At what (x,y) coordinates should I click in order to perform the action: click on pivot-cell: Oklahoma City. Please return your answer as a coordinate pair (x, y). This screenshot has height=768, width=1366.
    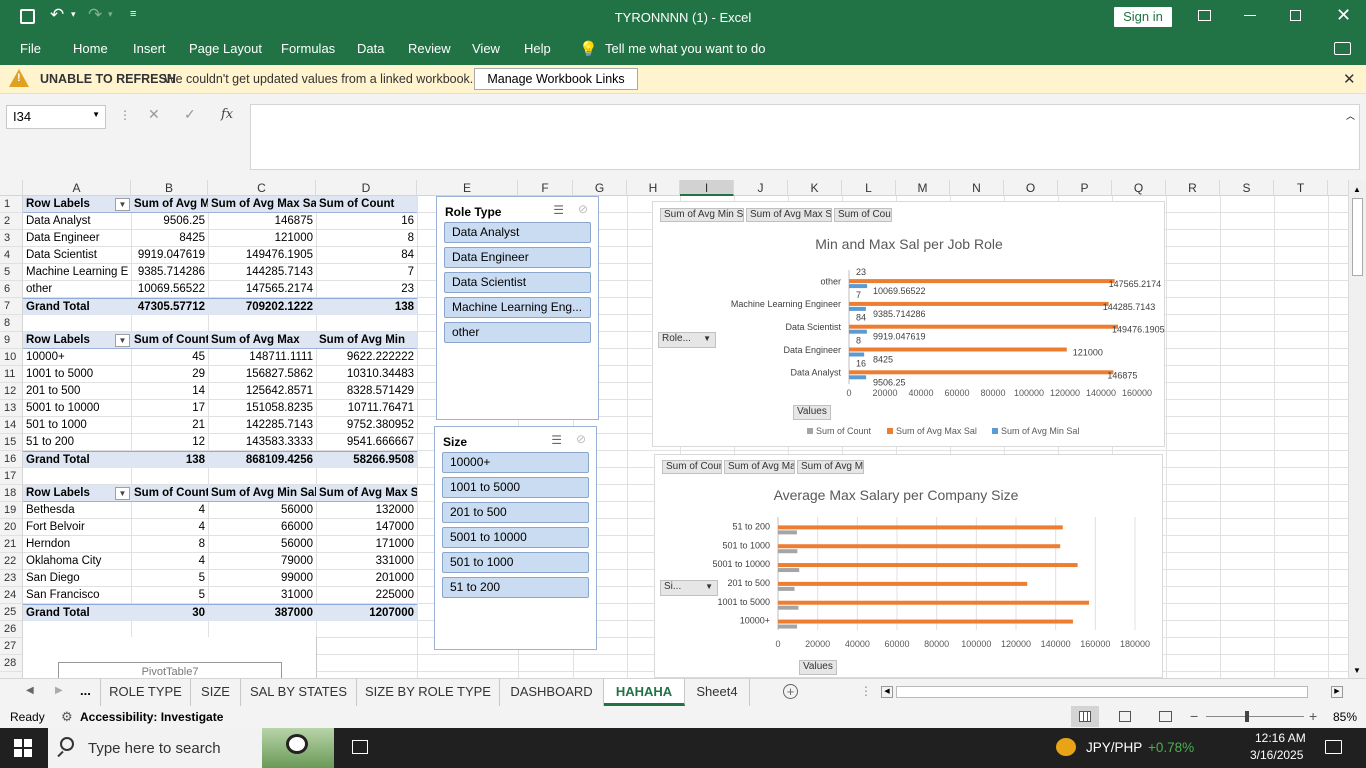
    Looking at the image, I should click on (77, 561).